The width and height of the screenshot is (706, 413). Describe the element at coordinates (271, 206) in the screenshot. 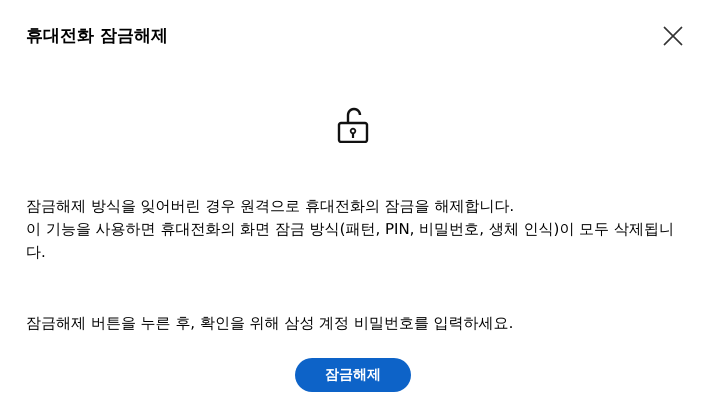

I see `description-text: 잠금해제 방식을 잊어버린 경우 원격으로 휴대전화의 잠금을 해제합니다.` at that location.